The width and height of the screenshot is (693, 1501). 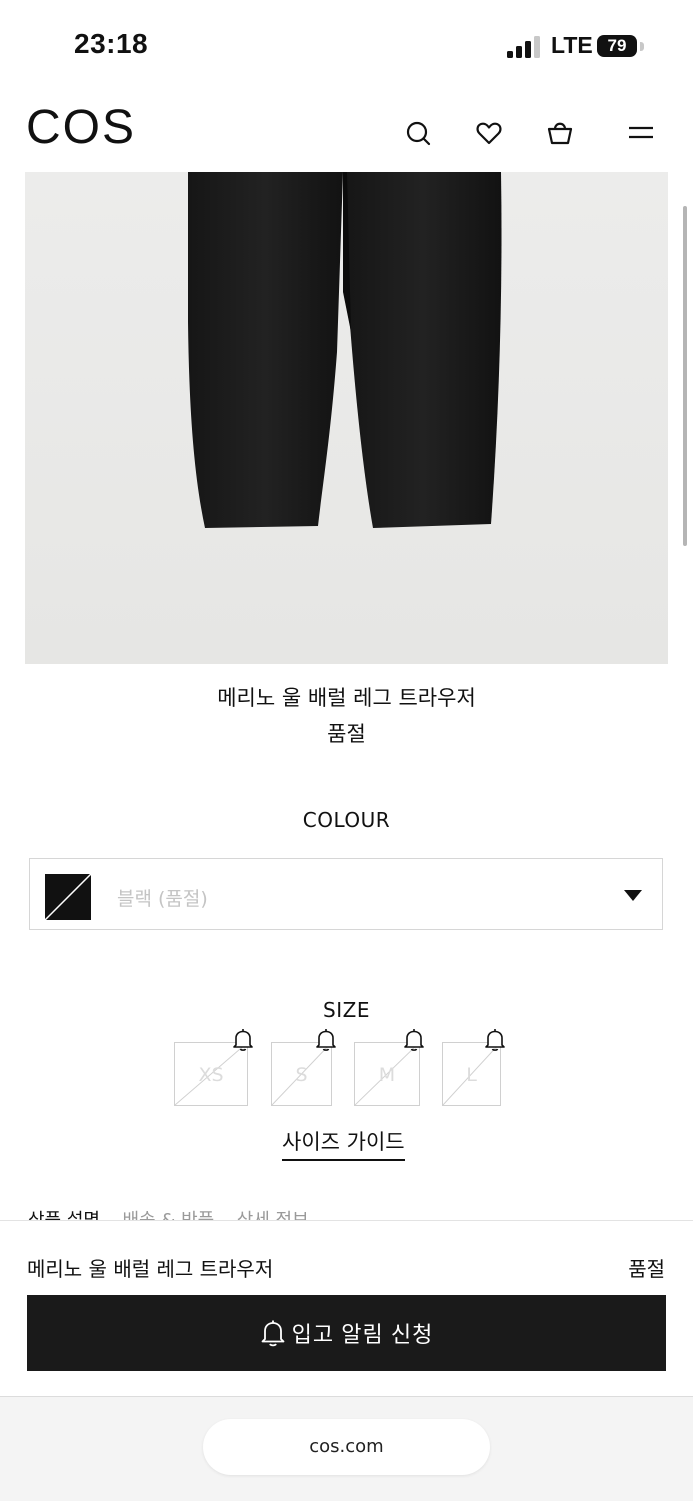 What do you see at coordinates (343, 1143) in the screenshot?
I see `size-guide-link: 사이즈 가이드` at bounding box center [343, 1143].